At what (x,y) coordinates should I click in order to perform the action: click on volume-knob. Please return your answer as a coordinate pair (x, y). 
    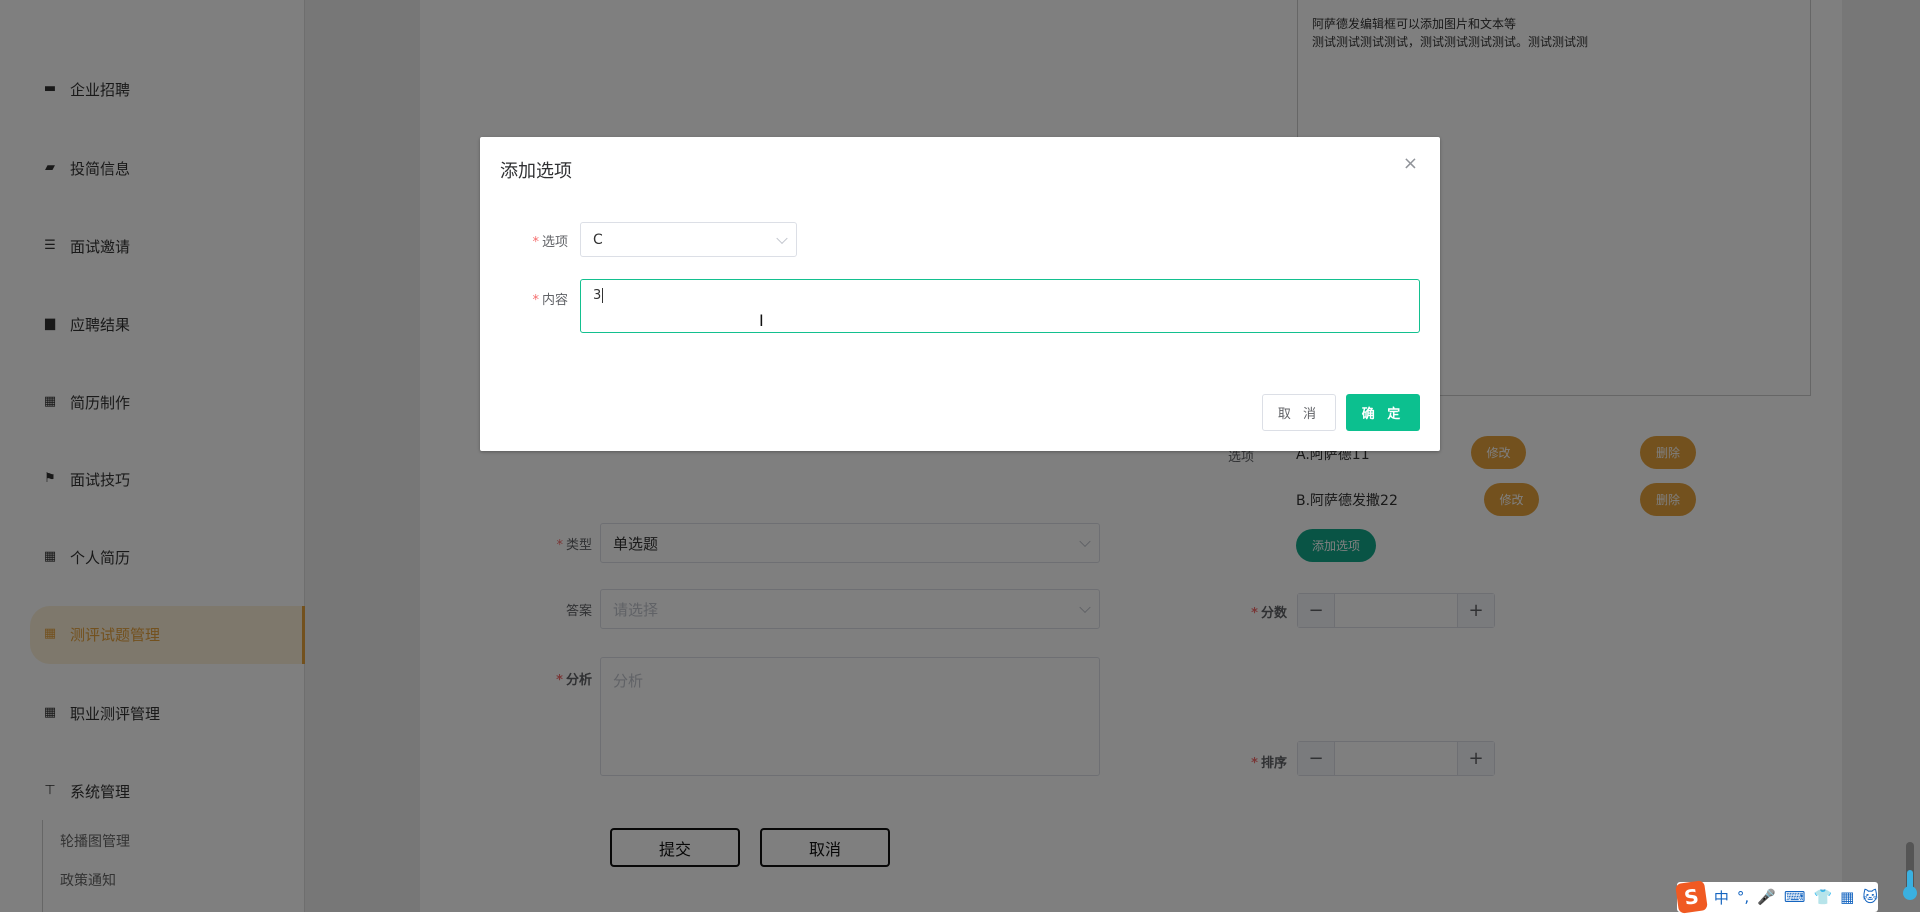
    Looking at the image, I should click on (1910, 893).